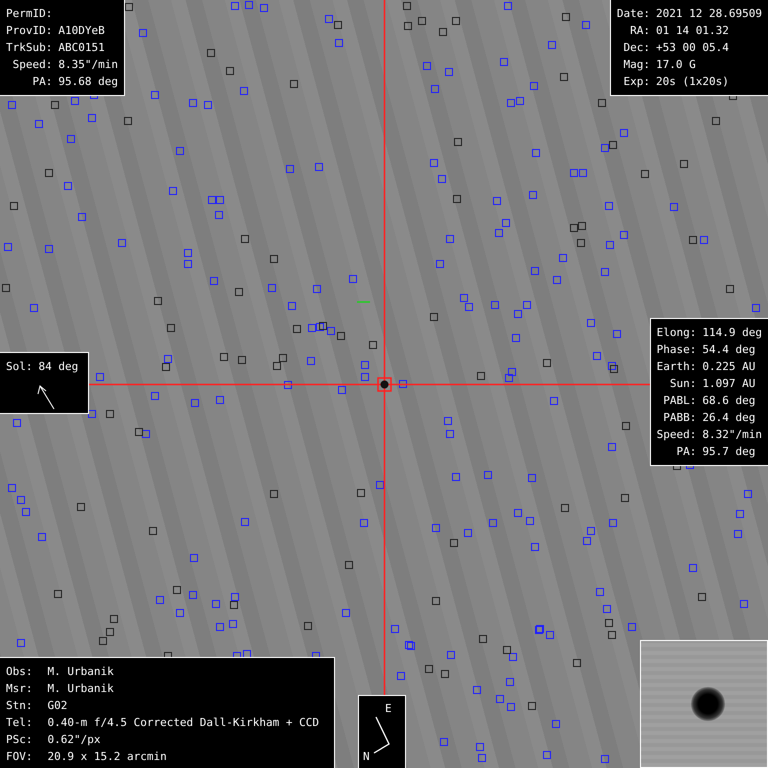 This screenshot has width=768, height=768. I want to click on field-value: 54.4 deg, so click(729, 350).